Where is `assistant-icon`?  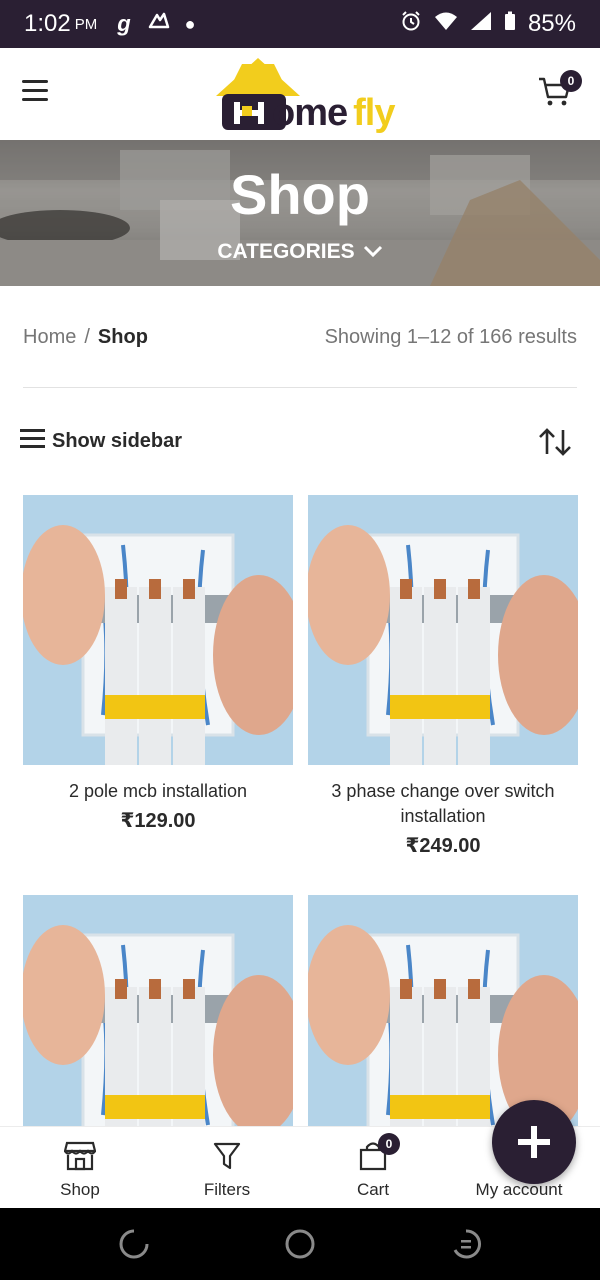 assistant-icon is located at coordinates (466, 1244).